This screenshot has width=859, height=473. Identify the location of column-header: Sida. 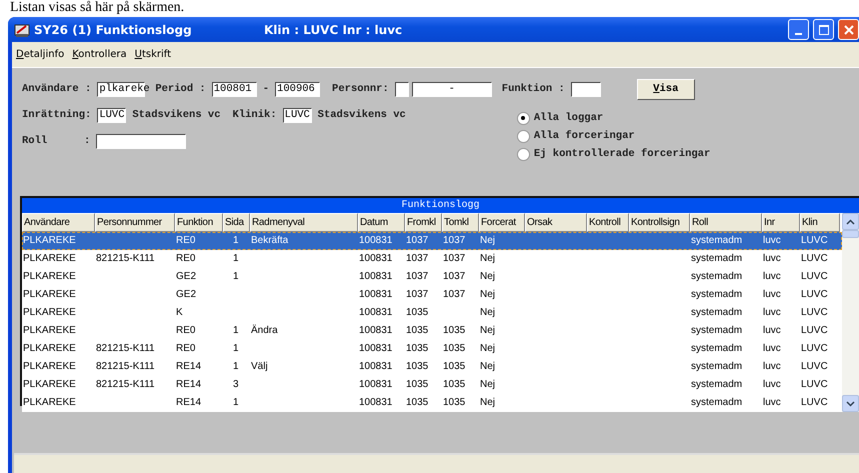
(236, 222).